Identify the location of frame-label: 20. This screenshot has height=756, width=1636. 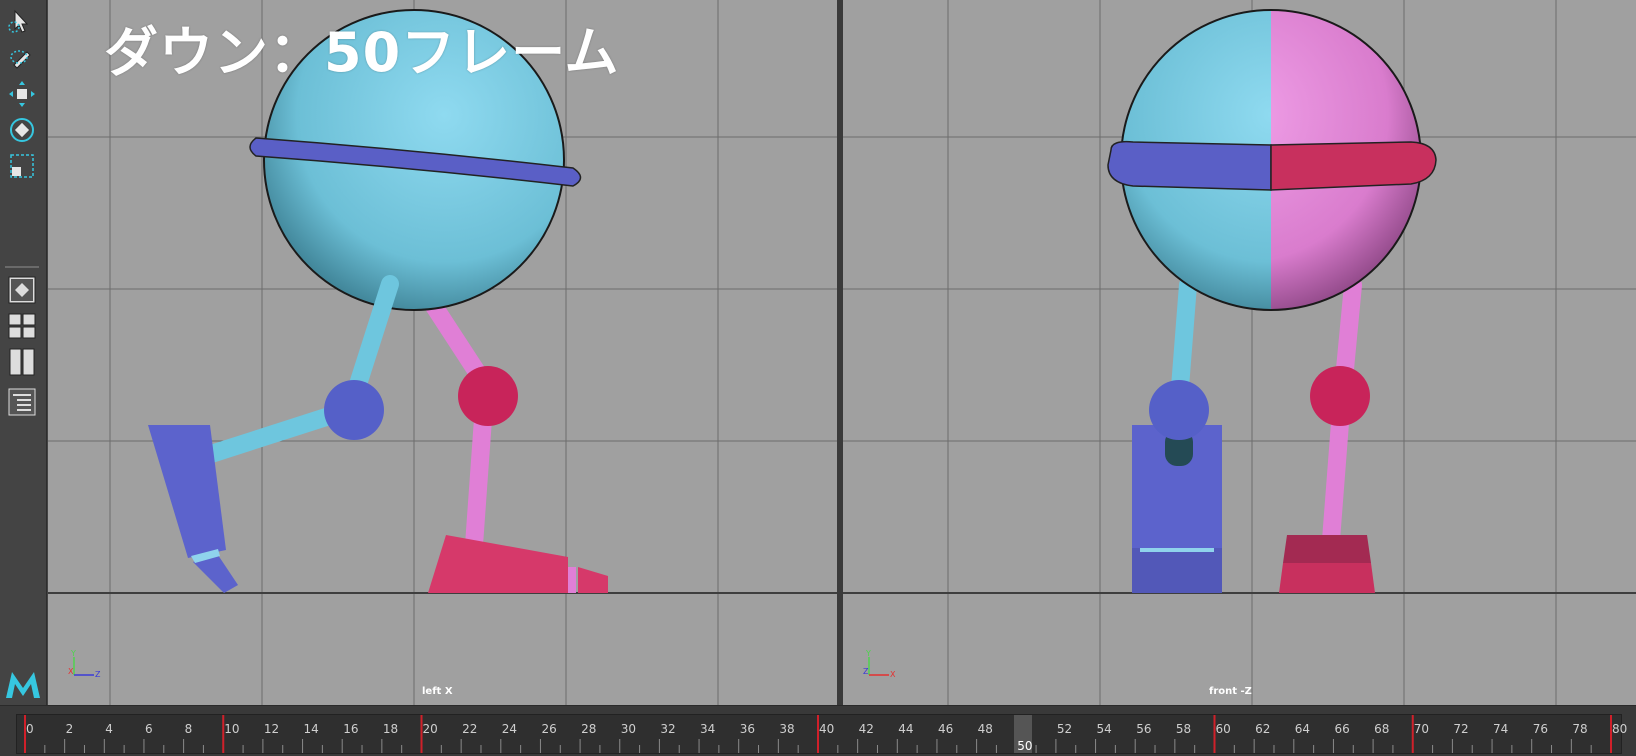
(430, 729).